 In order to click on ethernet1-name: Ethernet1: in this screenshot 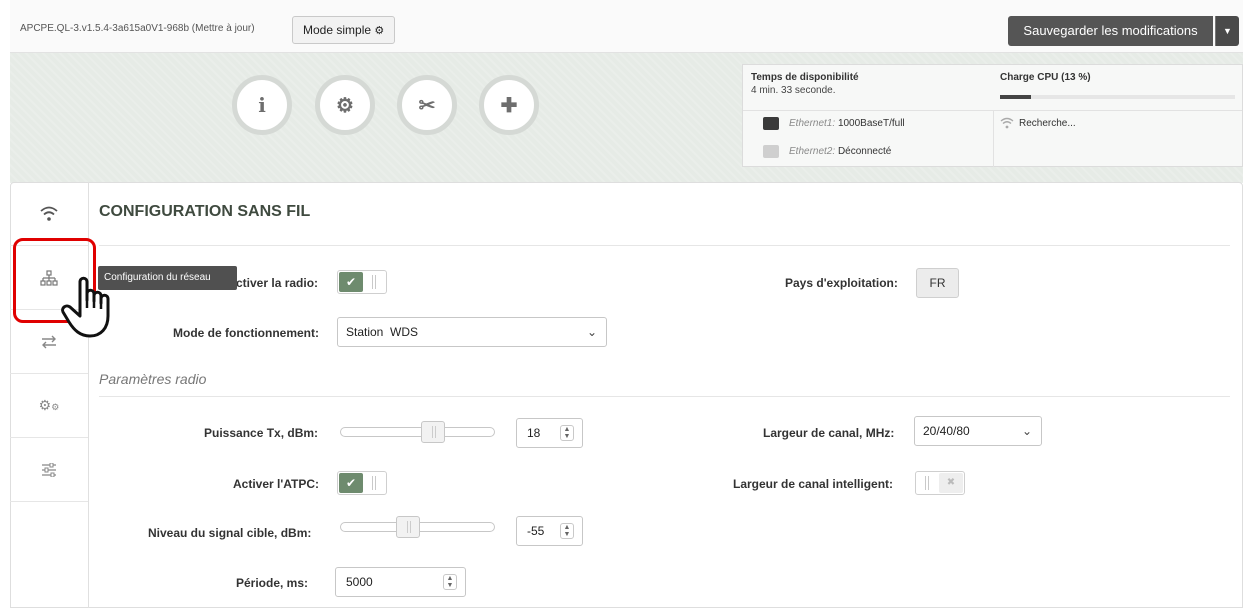, I will do `click(812, 123)`.